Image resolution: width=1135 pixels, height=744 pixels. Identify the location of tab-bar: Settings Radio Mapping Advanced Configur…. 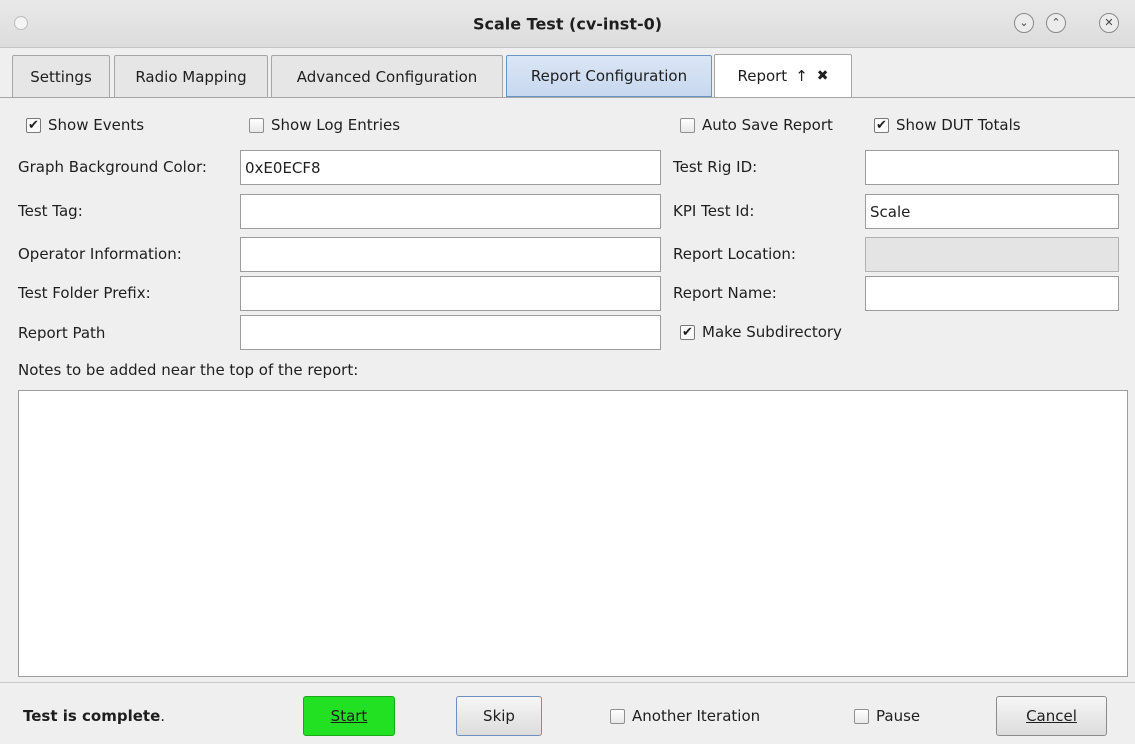
(567, 73).